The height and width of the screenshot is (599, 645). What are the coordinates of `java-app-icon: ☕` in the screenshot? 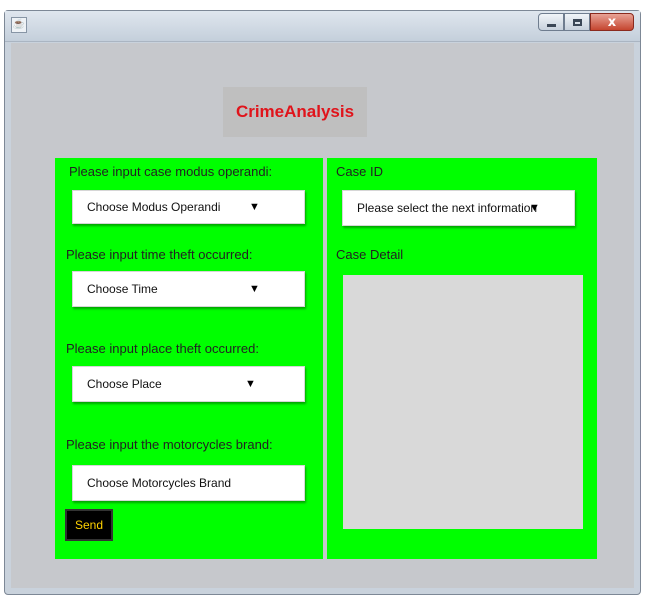 It's located at (19, 25).